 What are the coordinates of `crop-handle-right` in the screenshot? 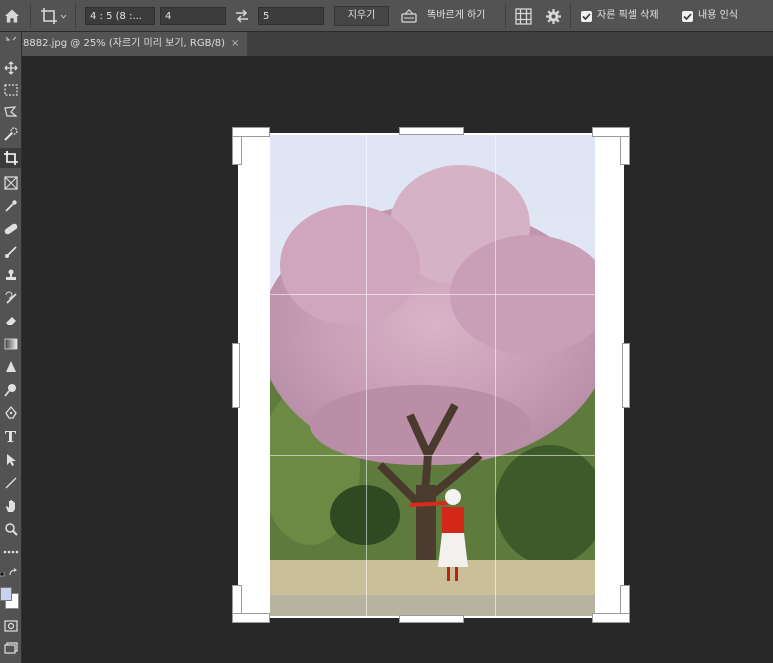 It's located at (626, 375).